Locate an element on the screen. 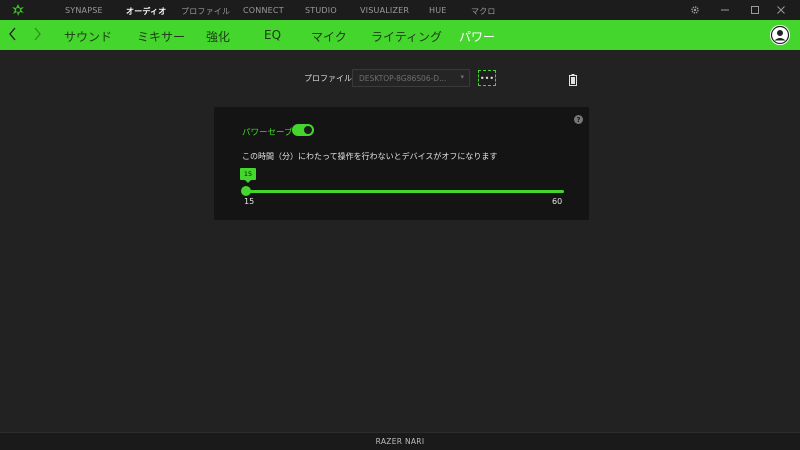 This screenshot has width=800, height=450. battery-icon is located at coordinates (573, 78).